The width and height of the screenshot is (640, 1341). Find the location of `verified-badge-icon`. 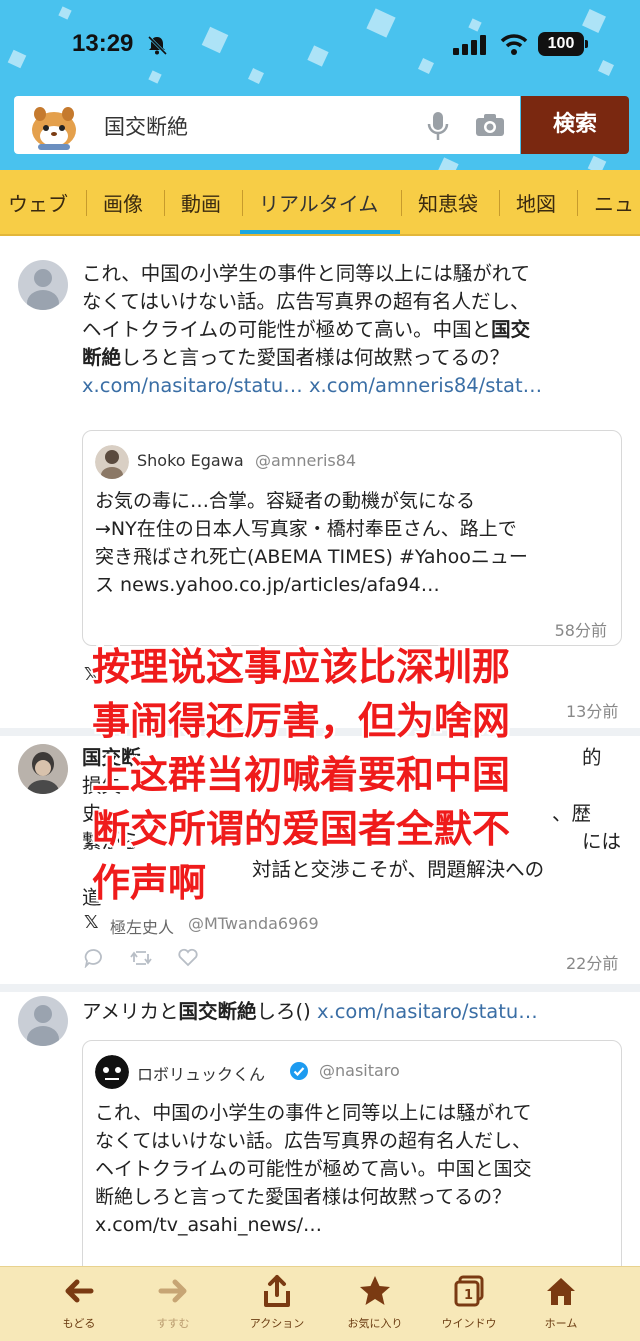

verified-badge-icon is located at coordinates (299, 1071).